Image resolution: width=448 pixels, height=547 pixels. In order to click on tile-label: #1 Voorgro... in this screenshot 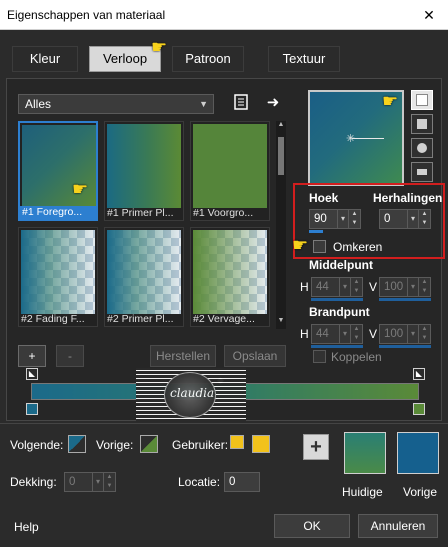, I will do `click(223, 213)`.